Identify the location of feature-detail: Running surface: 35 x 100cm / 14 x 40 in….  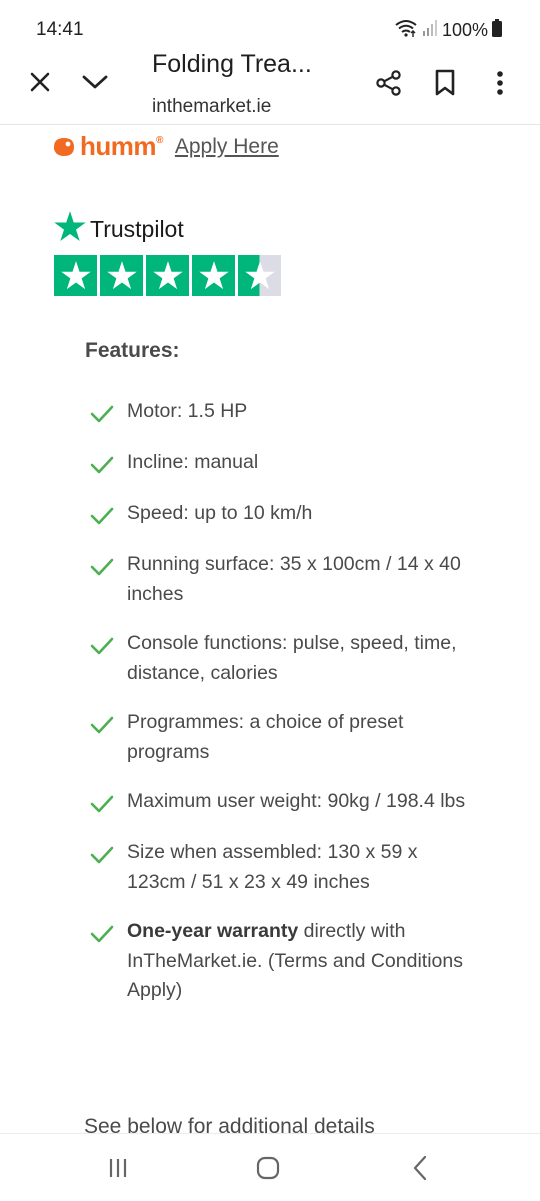
(294, 579).